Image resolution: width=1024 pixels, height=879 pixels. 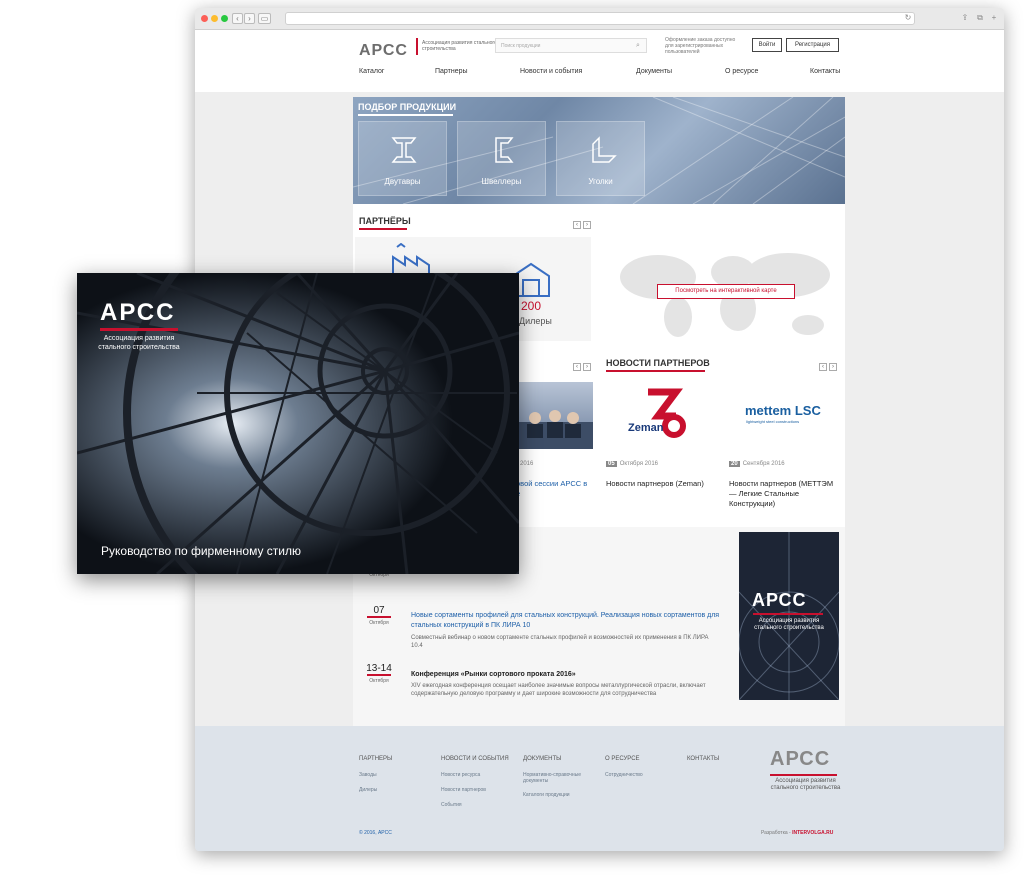 I want to click on news-prev-arrow: ‹, so click(x=577, y=367).